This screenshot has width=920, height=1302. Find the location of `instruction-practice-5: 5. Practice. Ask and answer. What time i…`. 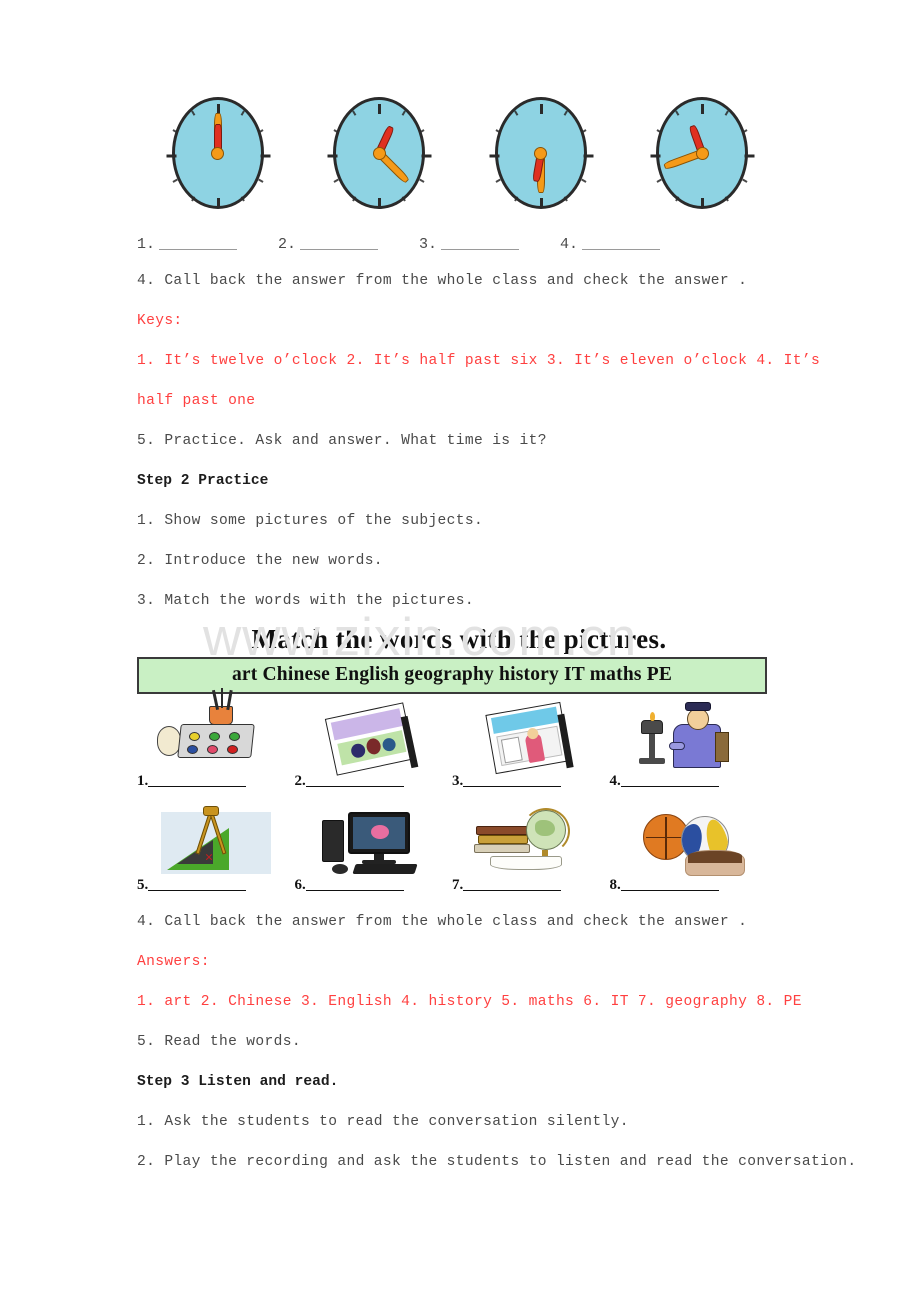

instruction-practice-5: 5. Practice. Ask and answer. What time i… is located at coordinates (342, 441).